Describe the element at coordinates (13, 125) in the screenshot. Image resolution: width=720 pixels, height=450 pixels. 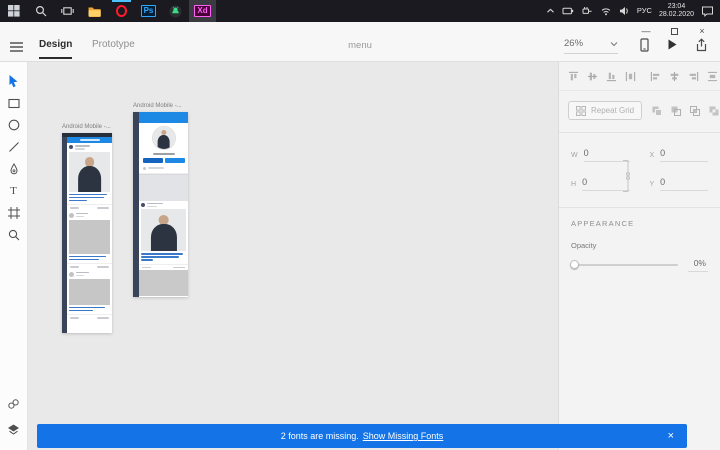
I see `ellipse-tool` at that location.